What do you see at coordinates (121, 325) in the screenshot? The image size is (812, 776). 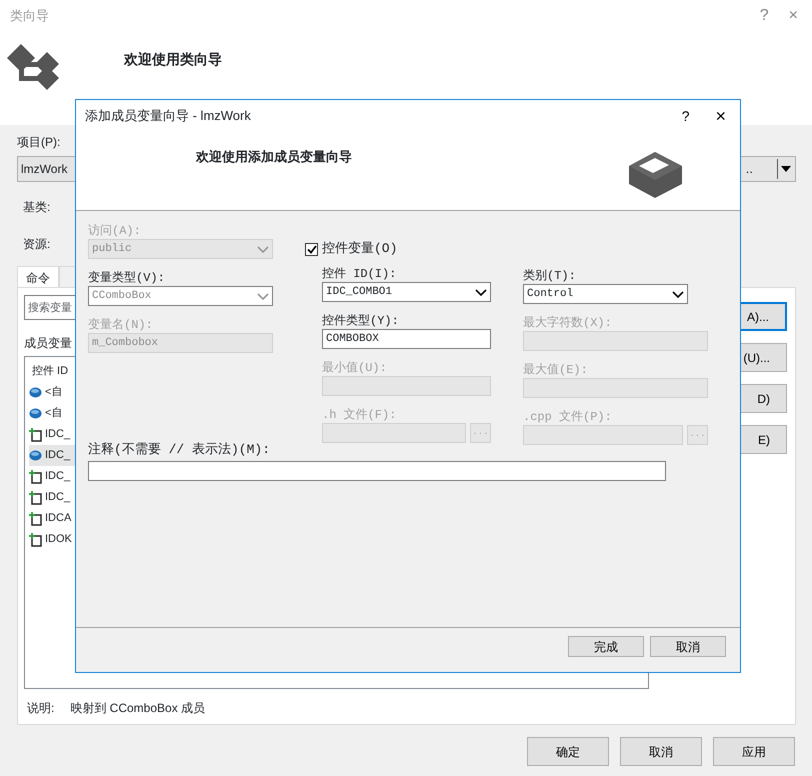 I see `field-label: 变量名(N):` at bounding box center [121, 325].